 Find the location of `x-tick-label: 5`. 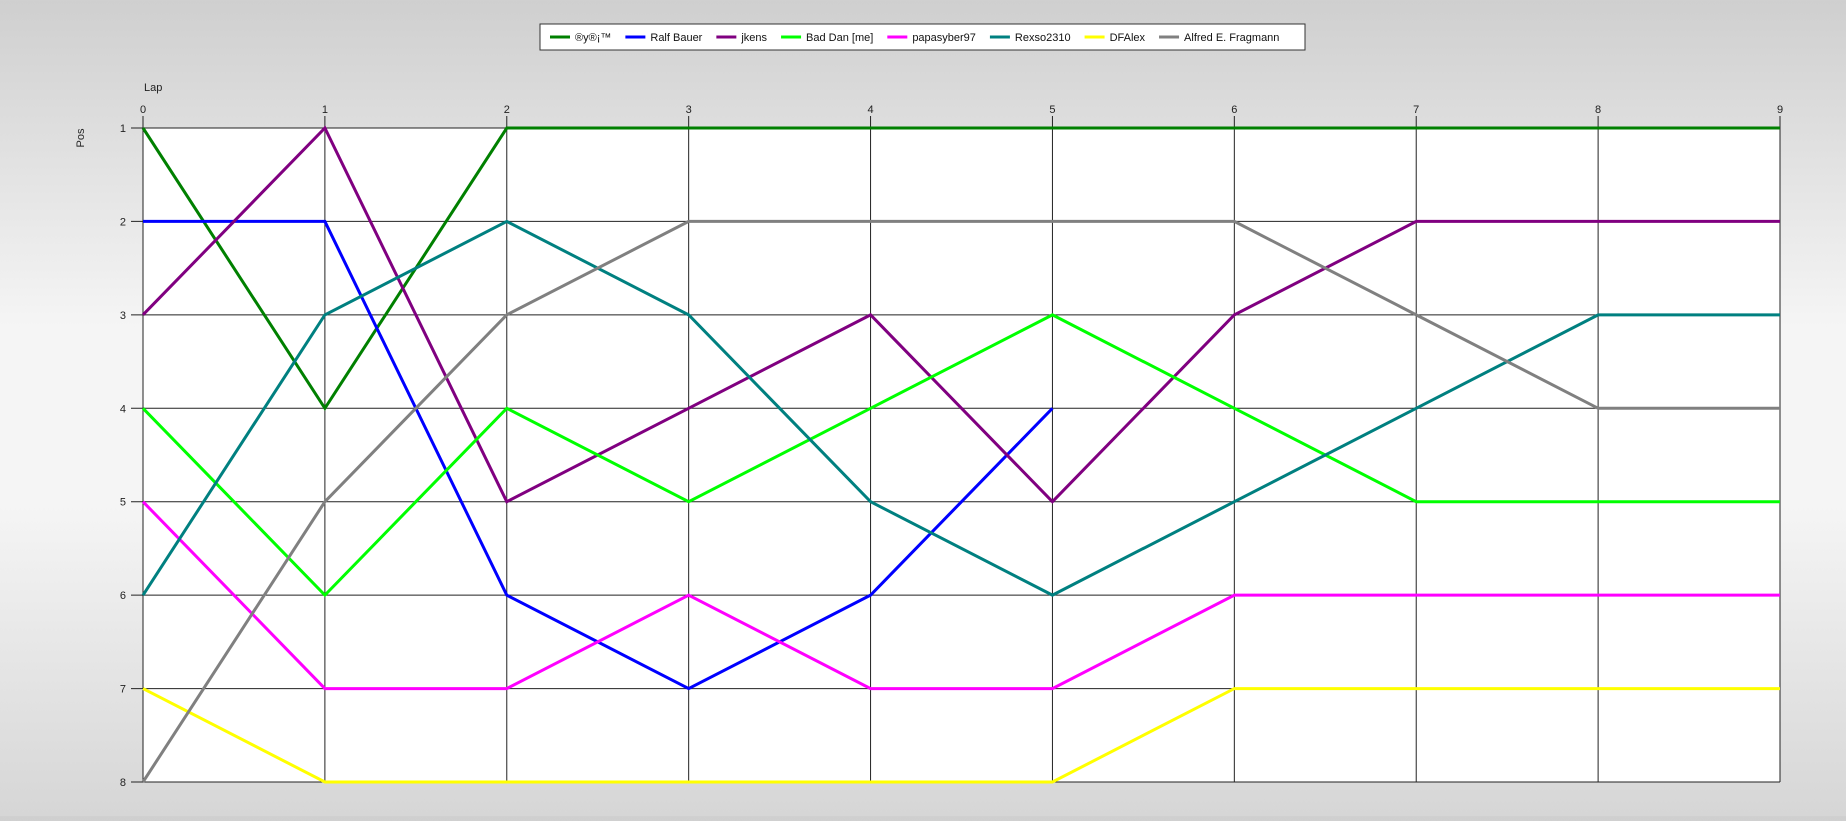

x-tick-label: 5 is located at coordinates (1052, 110).